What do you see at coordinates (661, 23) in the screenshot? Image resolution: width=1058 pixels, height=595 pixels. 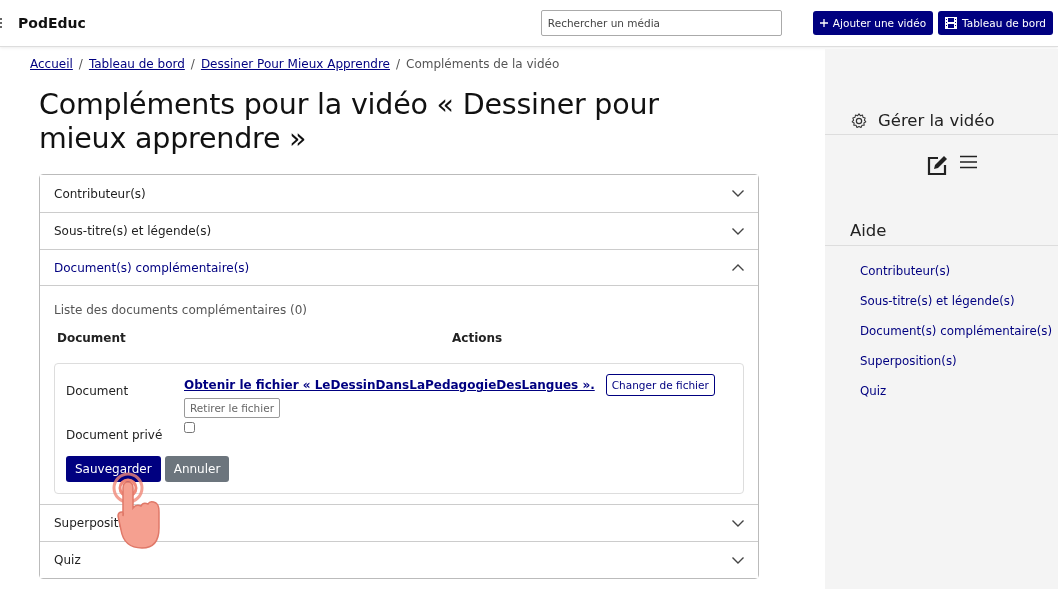 I see `search-field: Rechercher un média` at bounding box center [661, 23].